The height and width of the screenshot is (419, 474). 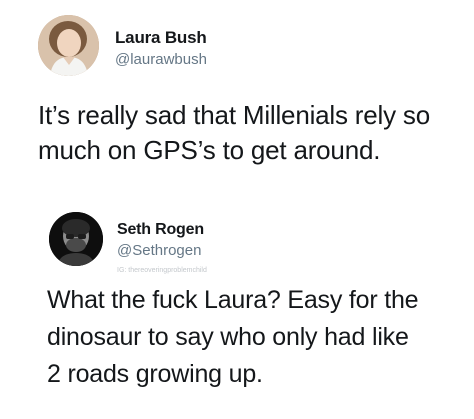 I want to click on woman-portrait-icon, so click(x=68, y=45).